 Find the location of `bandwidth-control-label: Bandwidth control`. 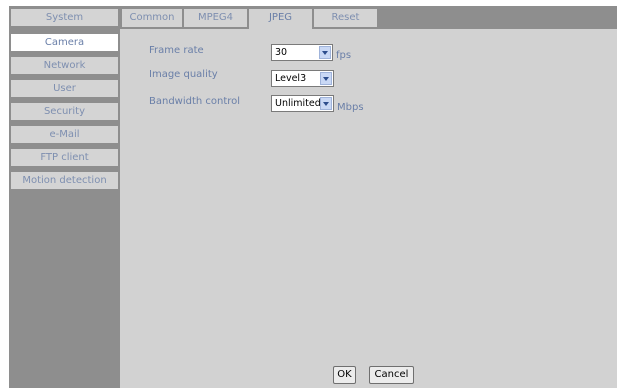

bandwidth-control-label: Bandwidth control is located at coordinates (195, 101).